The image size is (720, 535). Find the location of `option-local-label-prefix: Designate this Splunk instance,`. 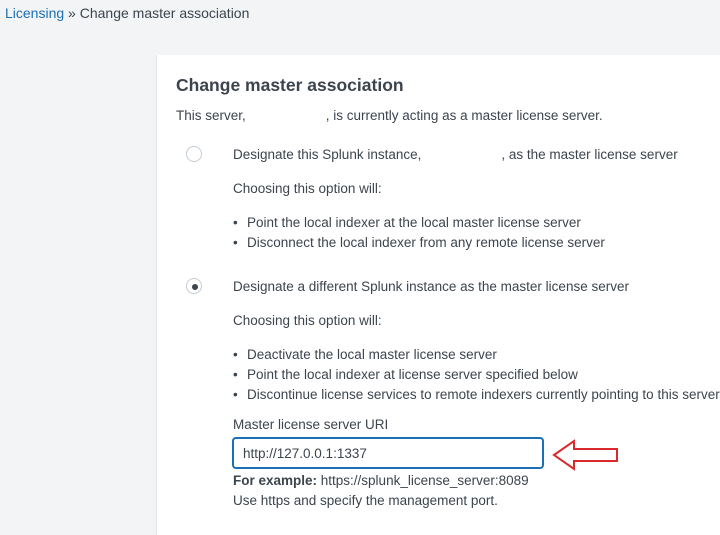

option-local-label-prefix: Designate this Splunk instance, is located at coordinates (327, 154).